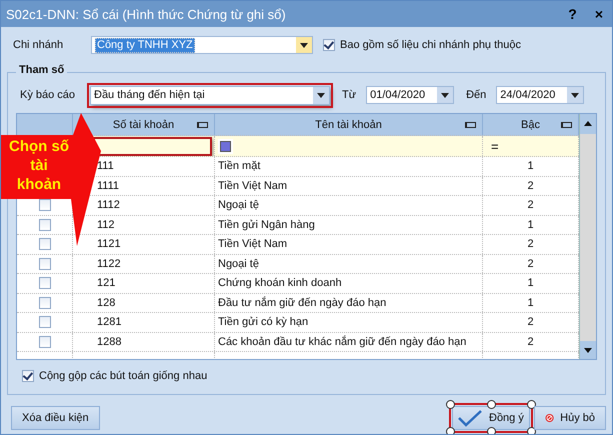 This screenshot has height=435, width=613. Describe the element at coordinates (572, 14) in the screenshot. I see `help-button: ?` at that location.